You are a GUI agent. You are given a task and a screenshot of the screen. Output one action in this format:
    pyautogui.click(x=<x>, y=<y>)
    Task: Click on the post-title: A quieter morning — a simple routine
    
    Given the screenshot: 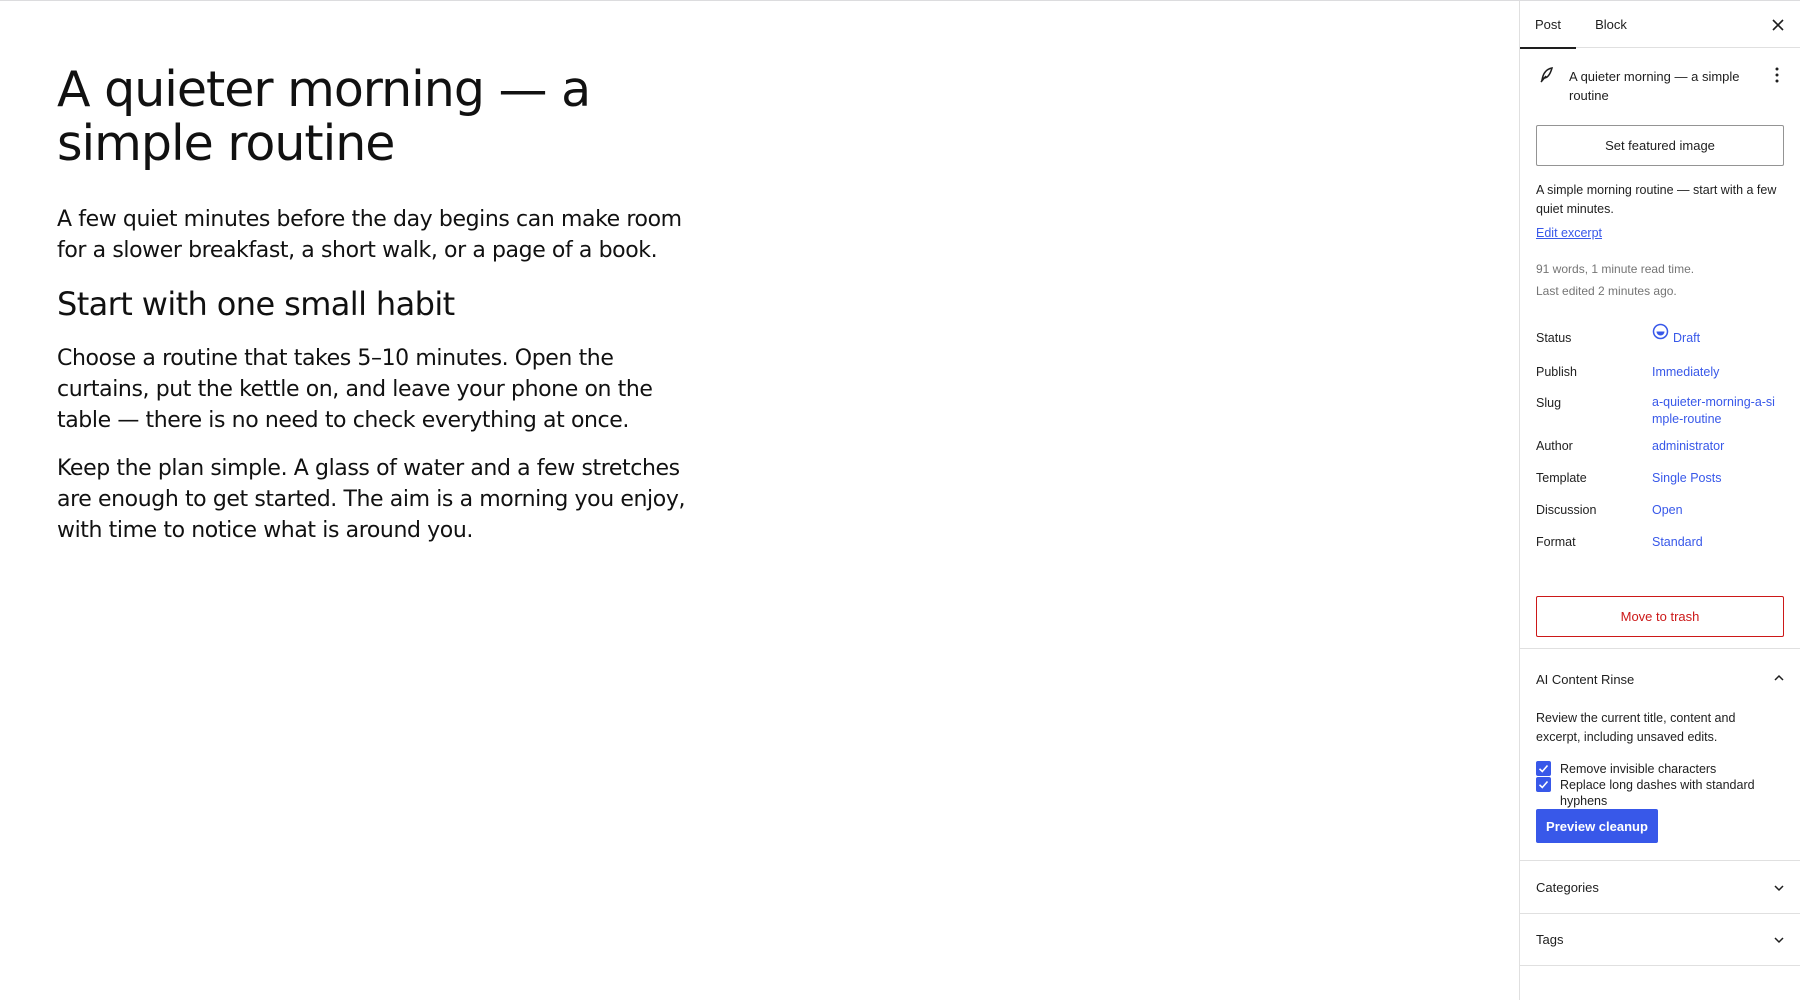 What is the action you would take?
    pyautogui.click(x=387, y=117)
    